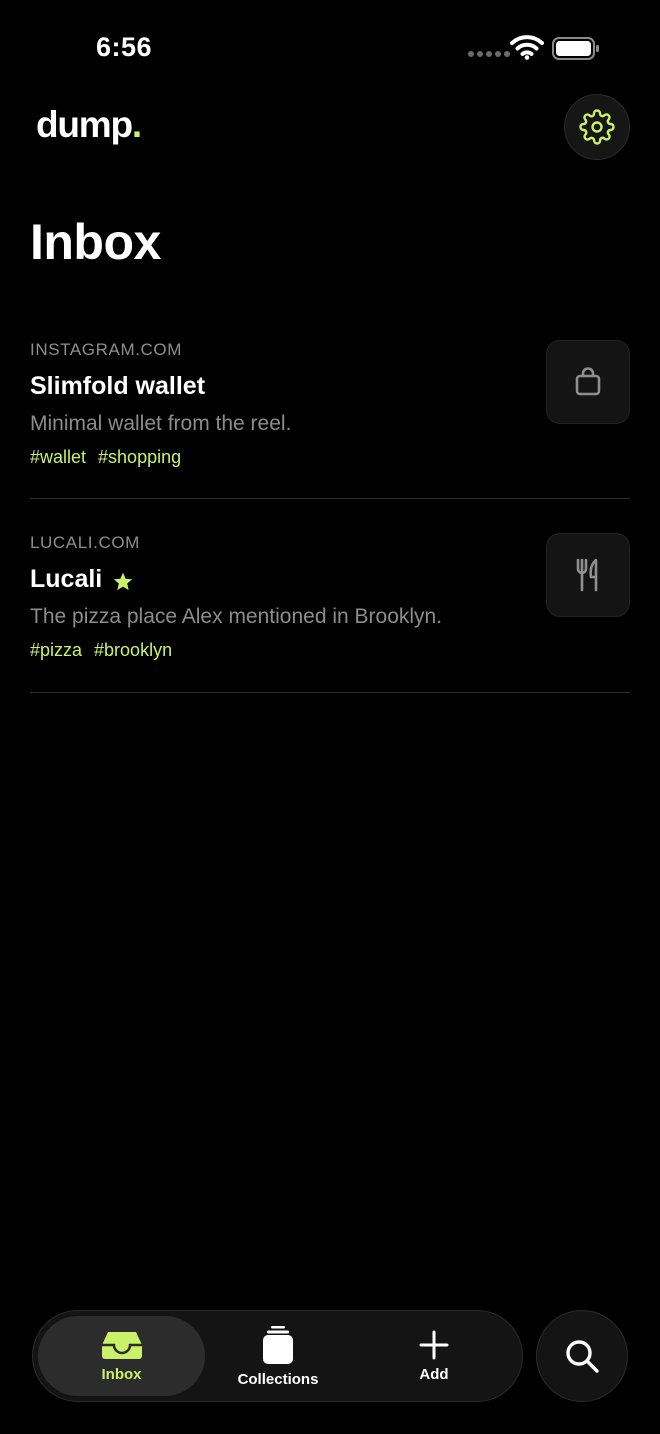  I want to click on logo-text: dump, so click(84, 124).